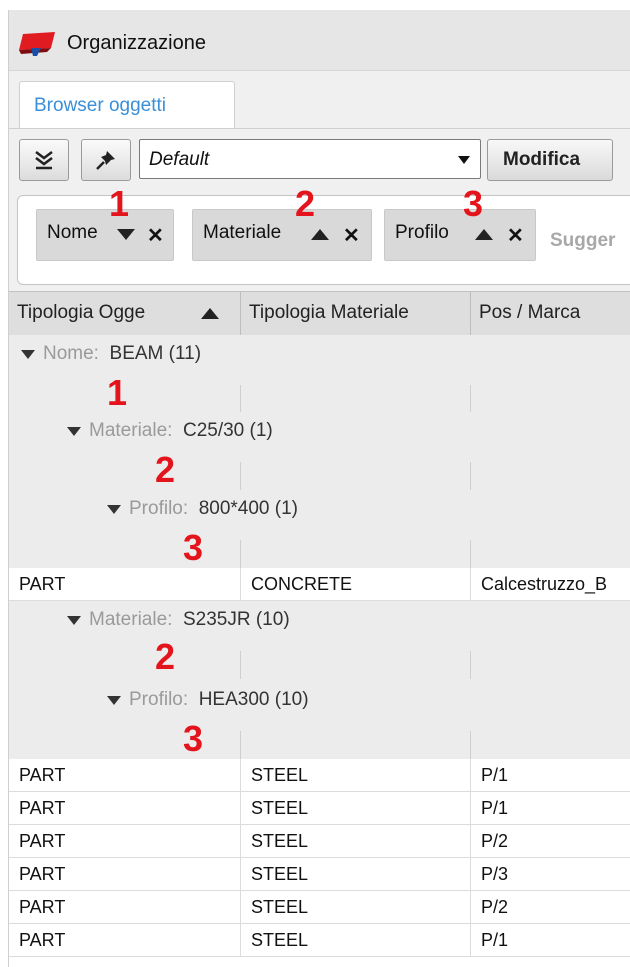 The width and height of the screenshot is (630, 967). What do you see at coordinates (356, 584) in the screenshot?
I see `cell-tipologia-materiale: CONCRETE` at bounding box center [356, 584].